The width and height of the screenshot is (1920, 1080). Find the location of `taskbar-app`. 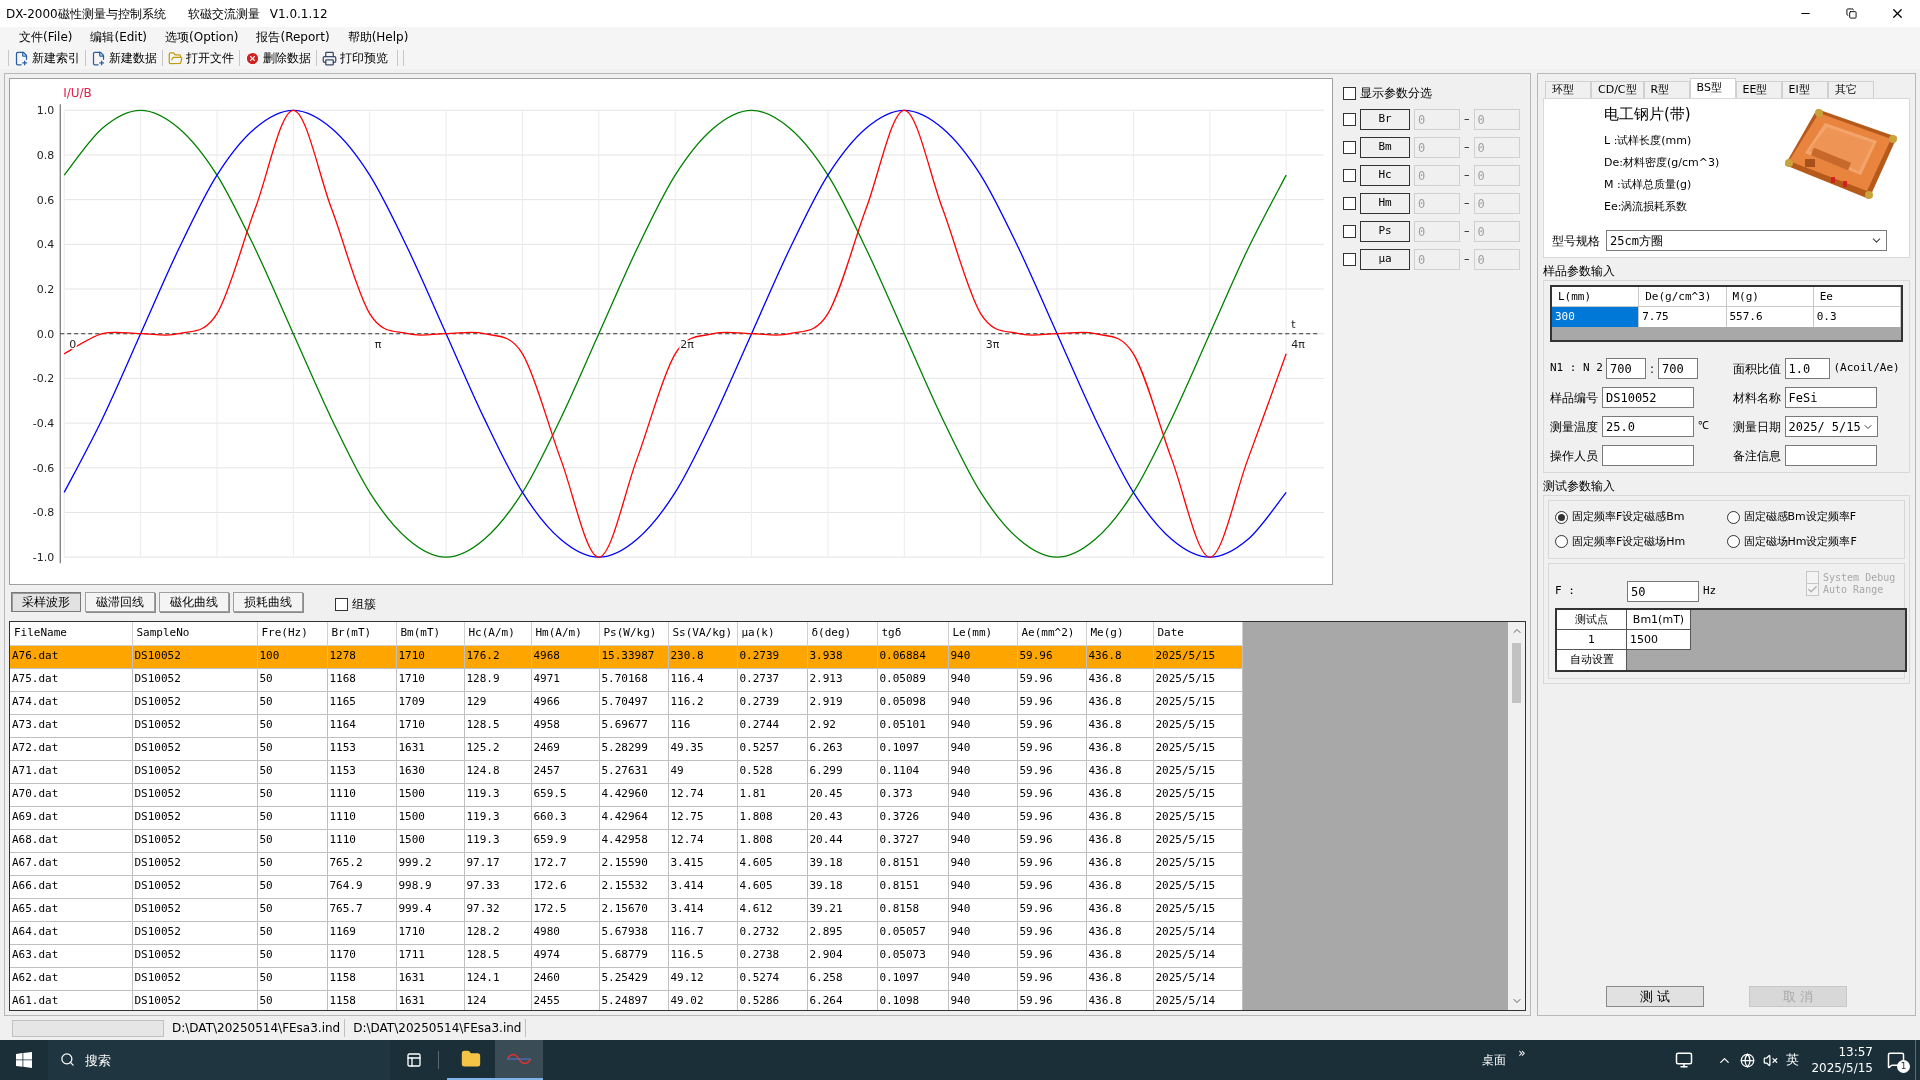

taskbar-app is located at coordinates (519, 1060).